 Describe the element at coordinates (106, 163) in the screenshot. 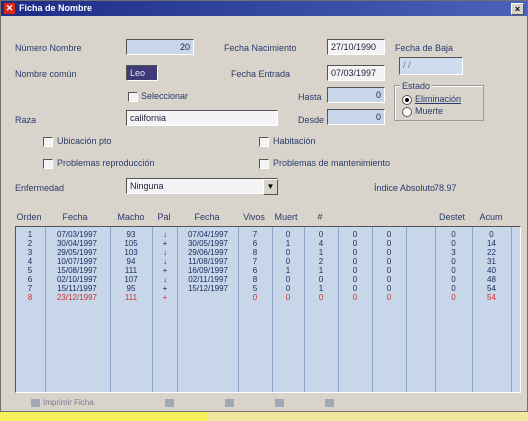

I see `reproduccion-label: Problemas reproducción` at that location.